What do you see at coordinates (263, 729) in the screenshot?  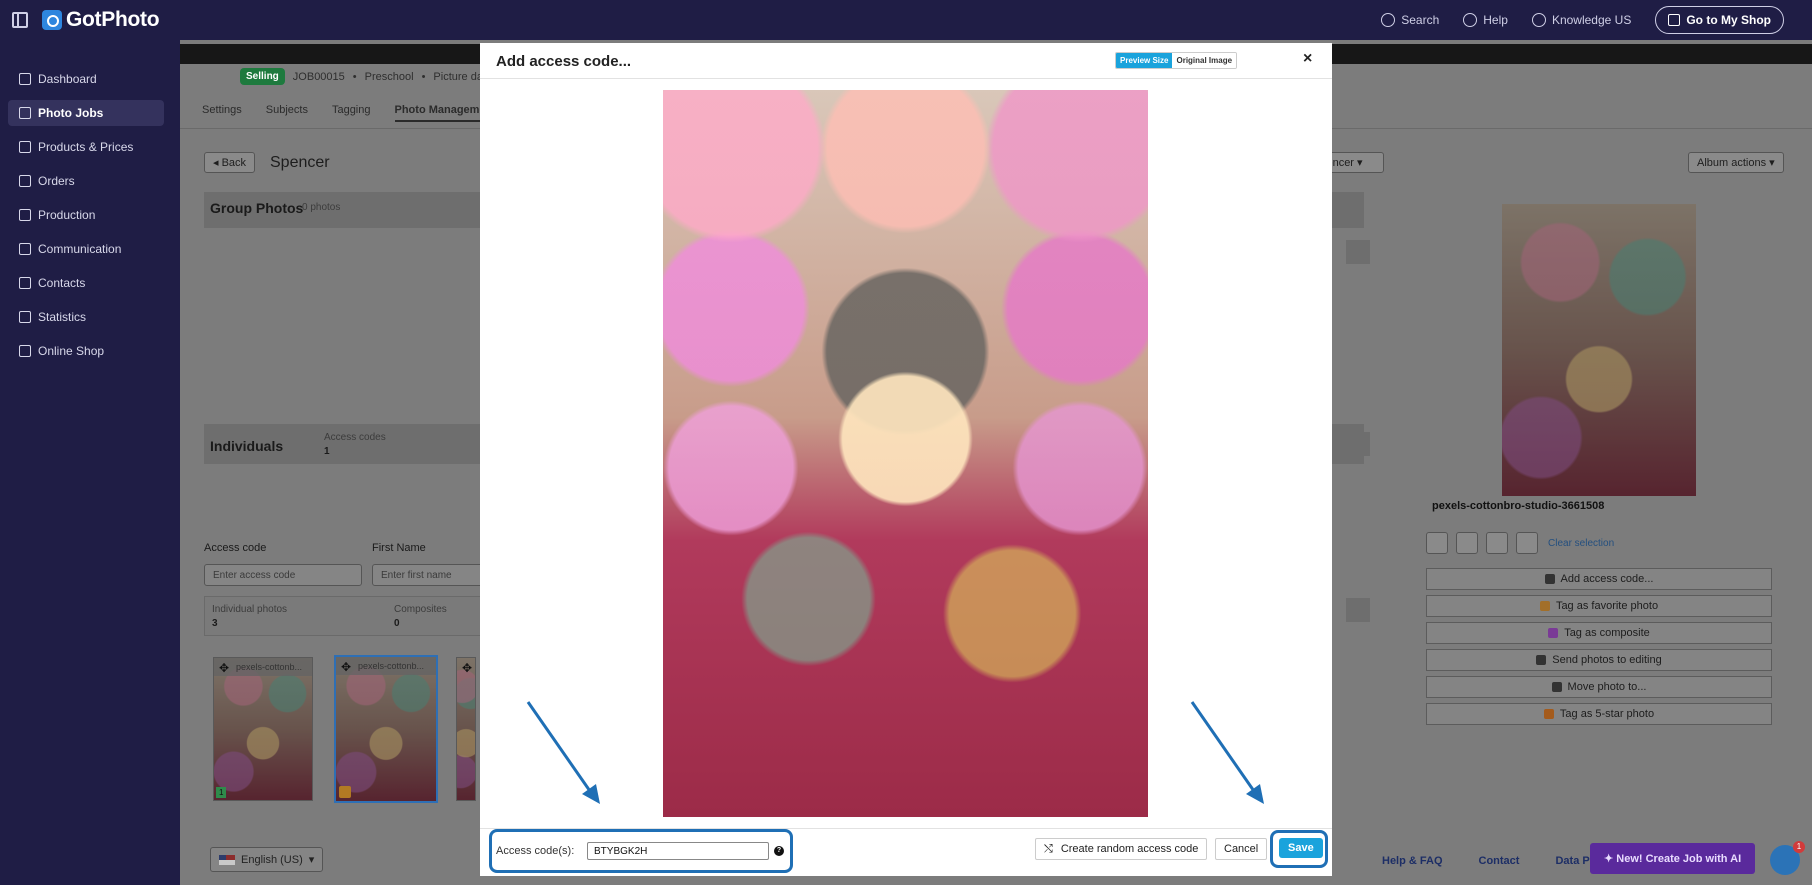 I see `photo-thumbnail: pexels-cottonb... ✥ 1` at bounding box center [263, 729].